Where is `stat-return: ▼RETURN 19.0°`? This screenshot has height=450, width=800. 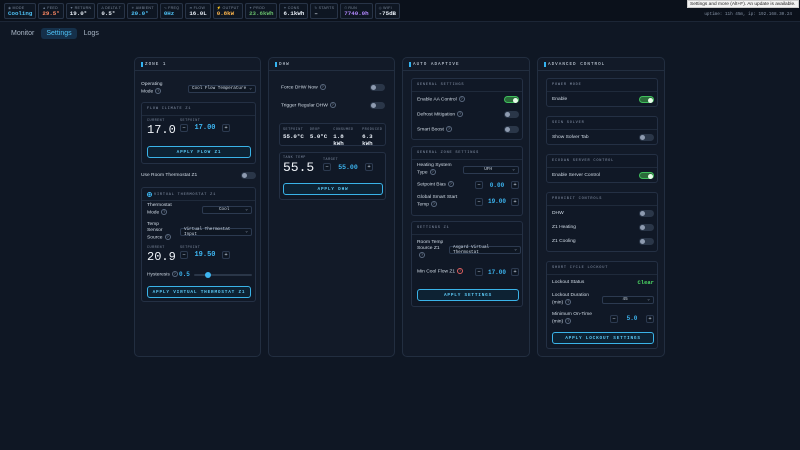
stat-return: ▼RETURN 19.0° is located at coordinates (80, 11).